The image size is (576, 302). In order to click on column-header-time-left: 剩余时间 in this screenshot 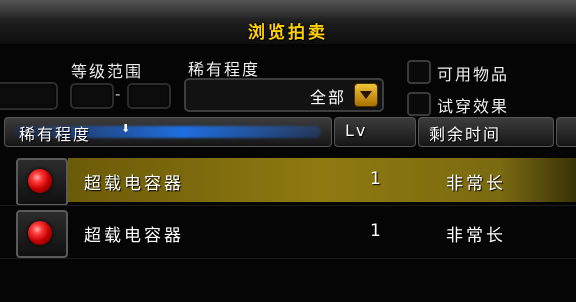, I will do `click(486, 132)`.